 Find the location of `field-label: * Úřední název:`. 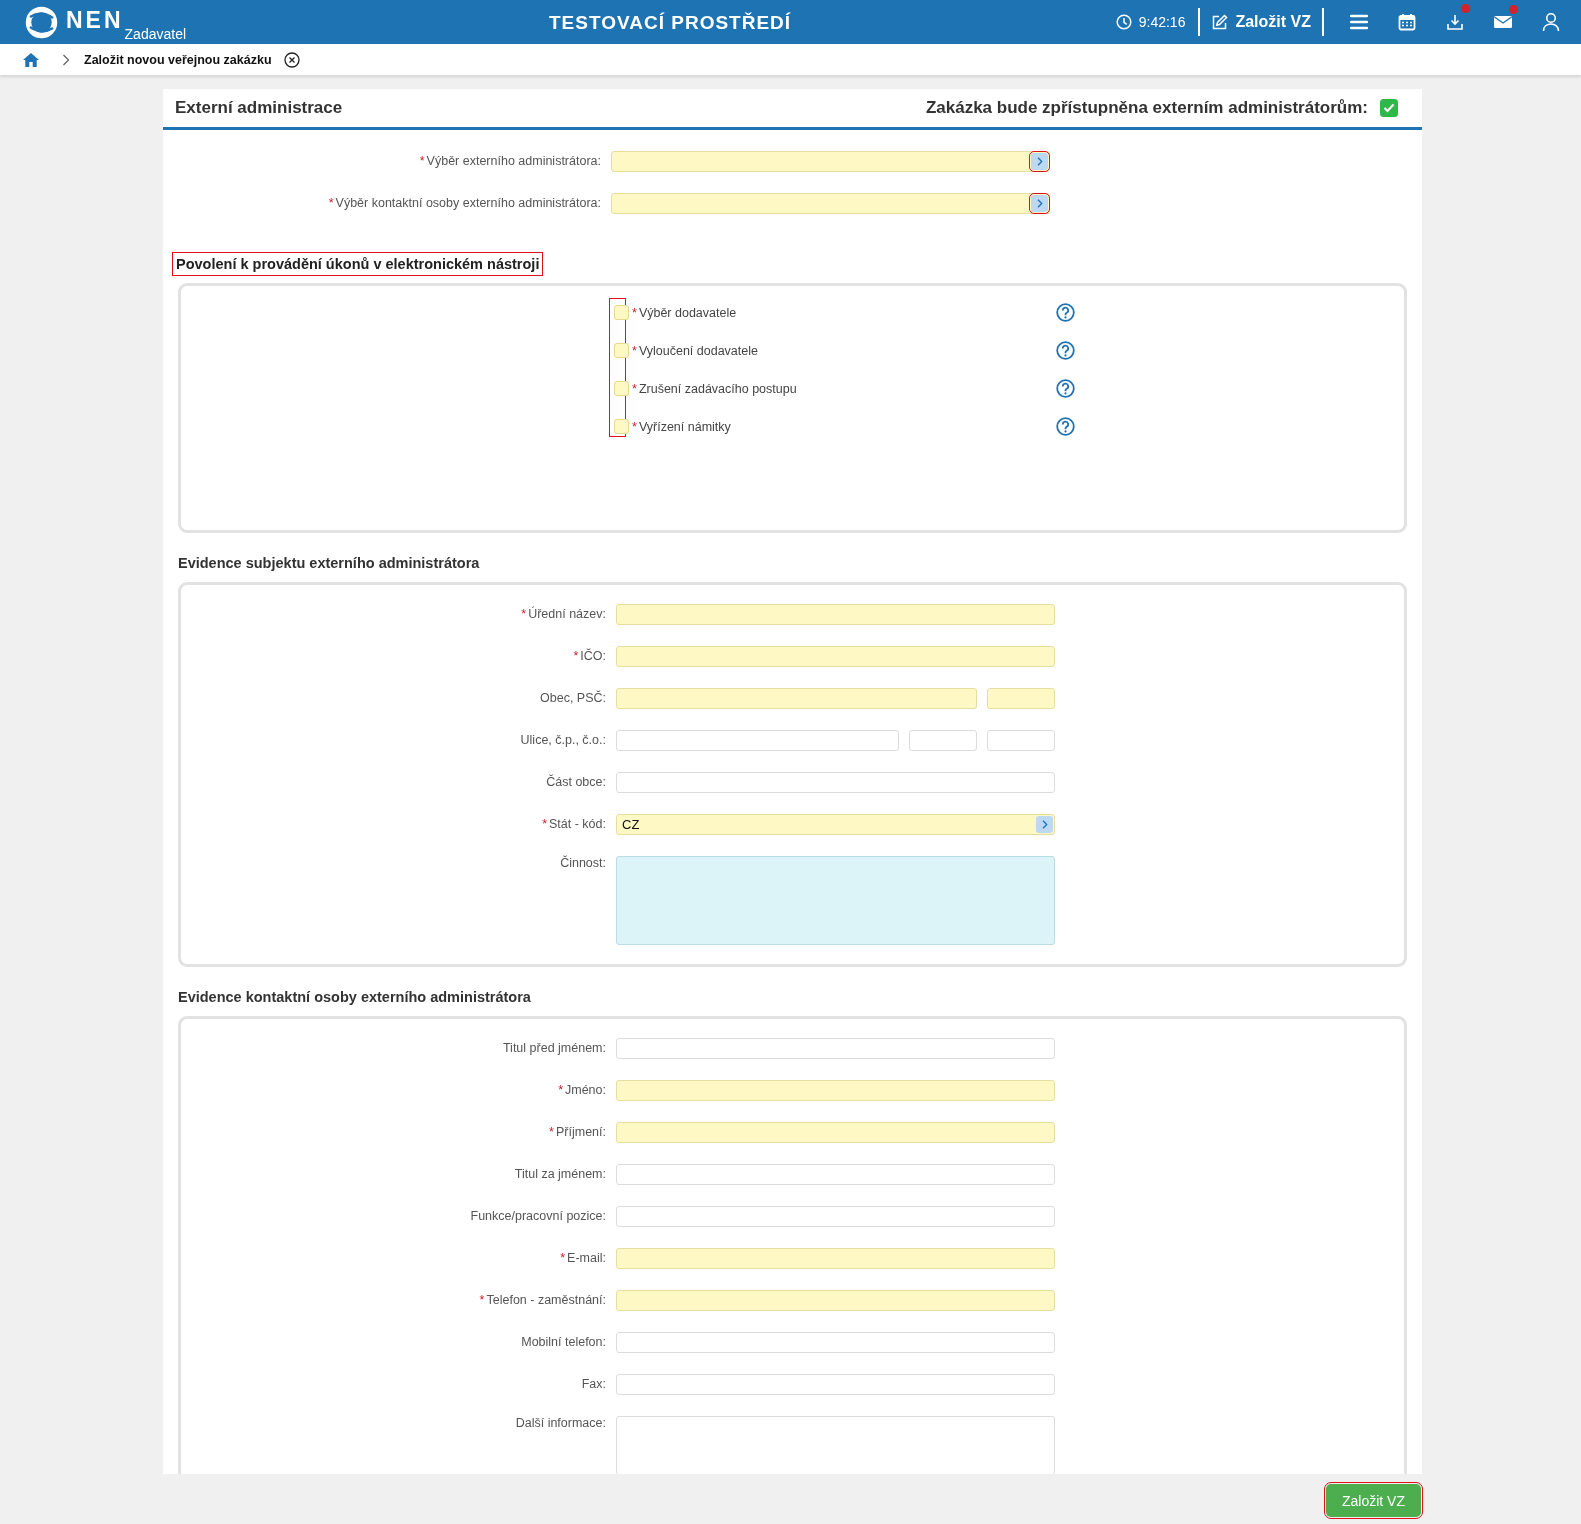

field-label: * Úřední název: is located at coordinates (563, 614).